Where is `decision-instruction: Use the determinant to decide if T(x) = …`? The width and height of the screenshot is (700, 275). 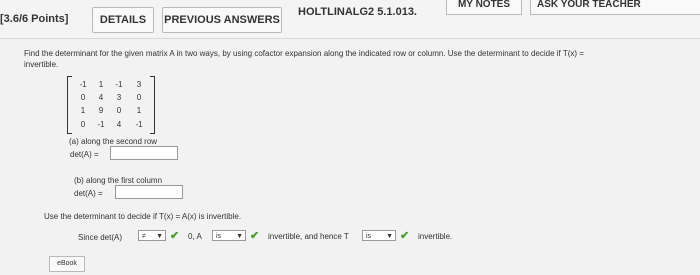 decision-instruction: Use the determinant to decide if T(x) = … is located at coordinates (143, 216).